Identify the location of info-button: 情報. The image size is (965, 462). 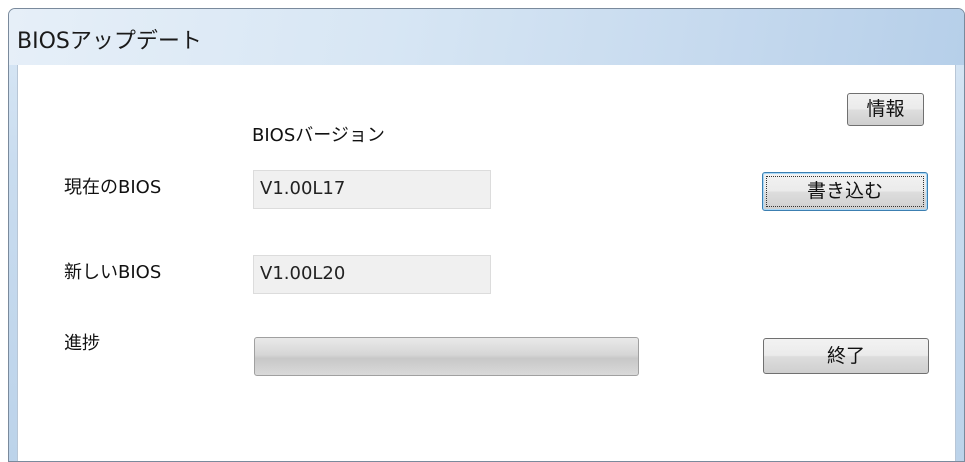
(885, 109).